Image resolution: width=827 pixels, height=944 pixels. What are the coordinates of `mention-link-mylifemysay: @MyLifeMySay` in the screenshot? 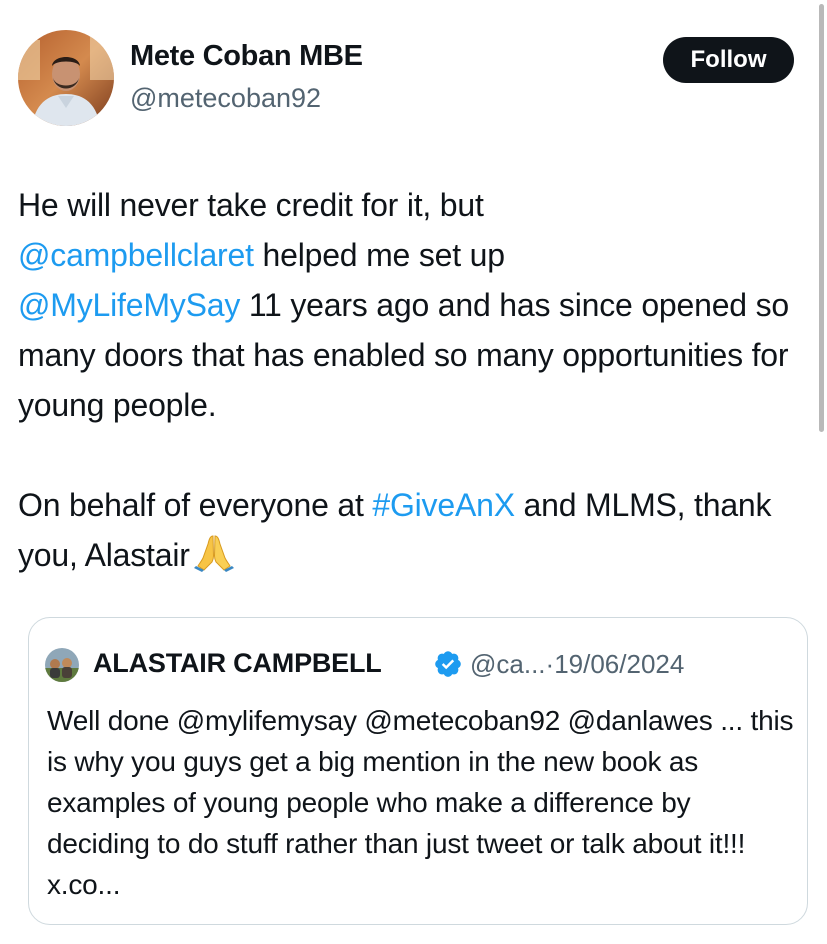 It's located at (129, 305).